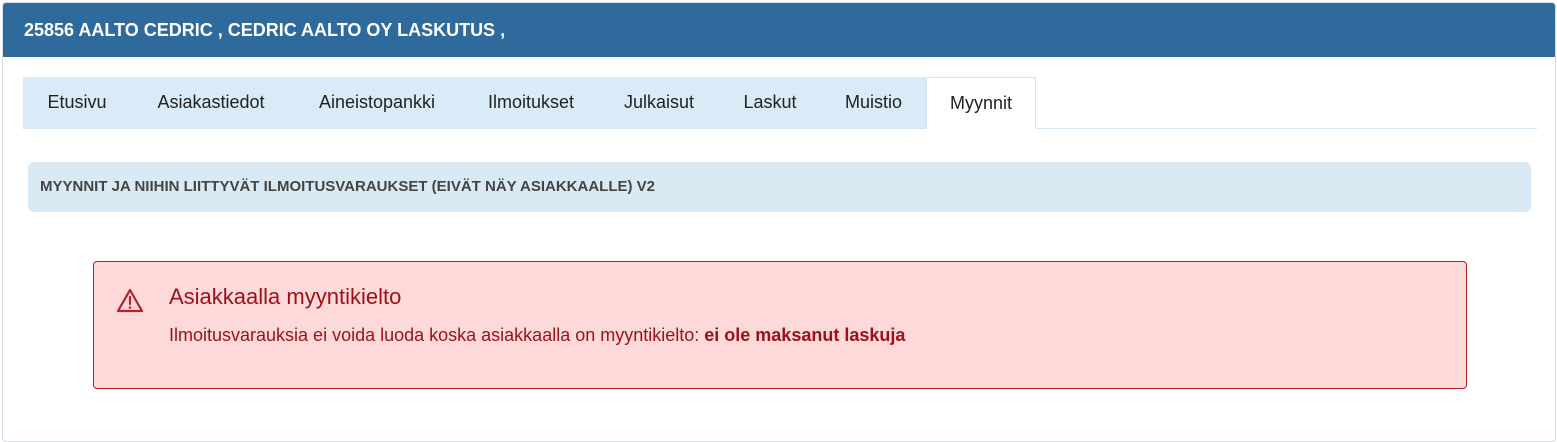 The width and height of the screenshot is (1557, 442). Describe the element at coordinates (531, 102) in the screenshot. I see `tab-ilmoitukset: Ilmoitukset` at that location.